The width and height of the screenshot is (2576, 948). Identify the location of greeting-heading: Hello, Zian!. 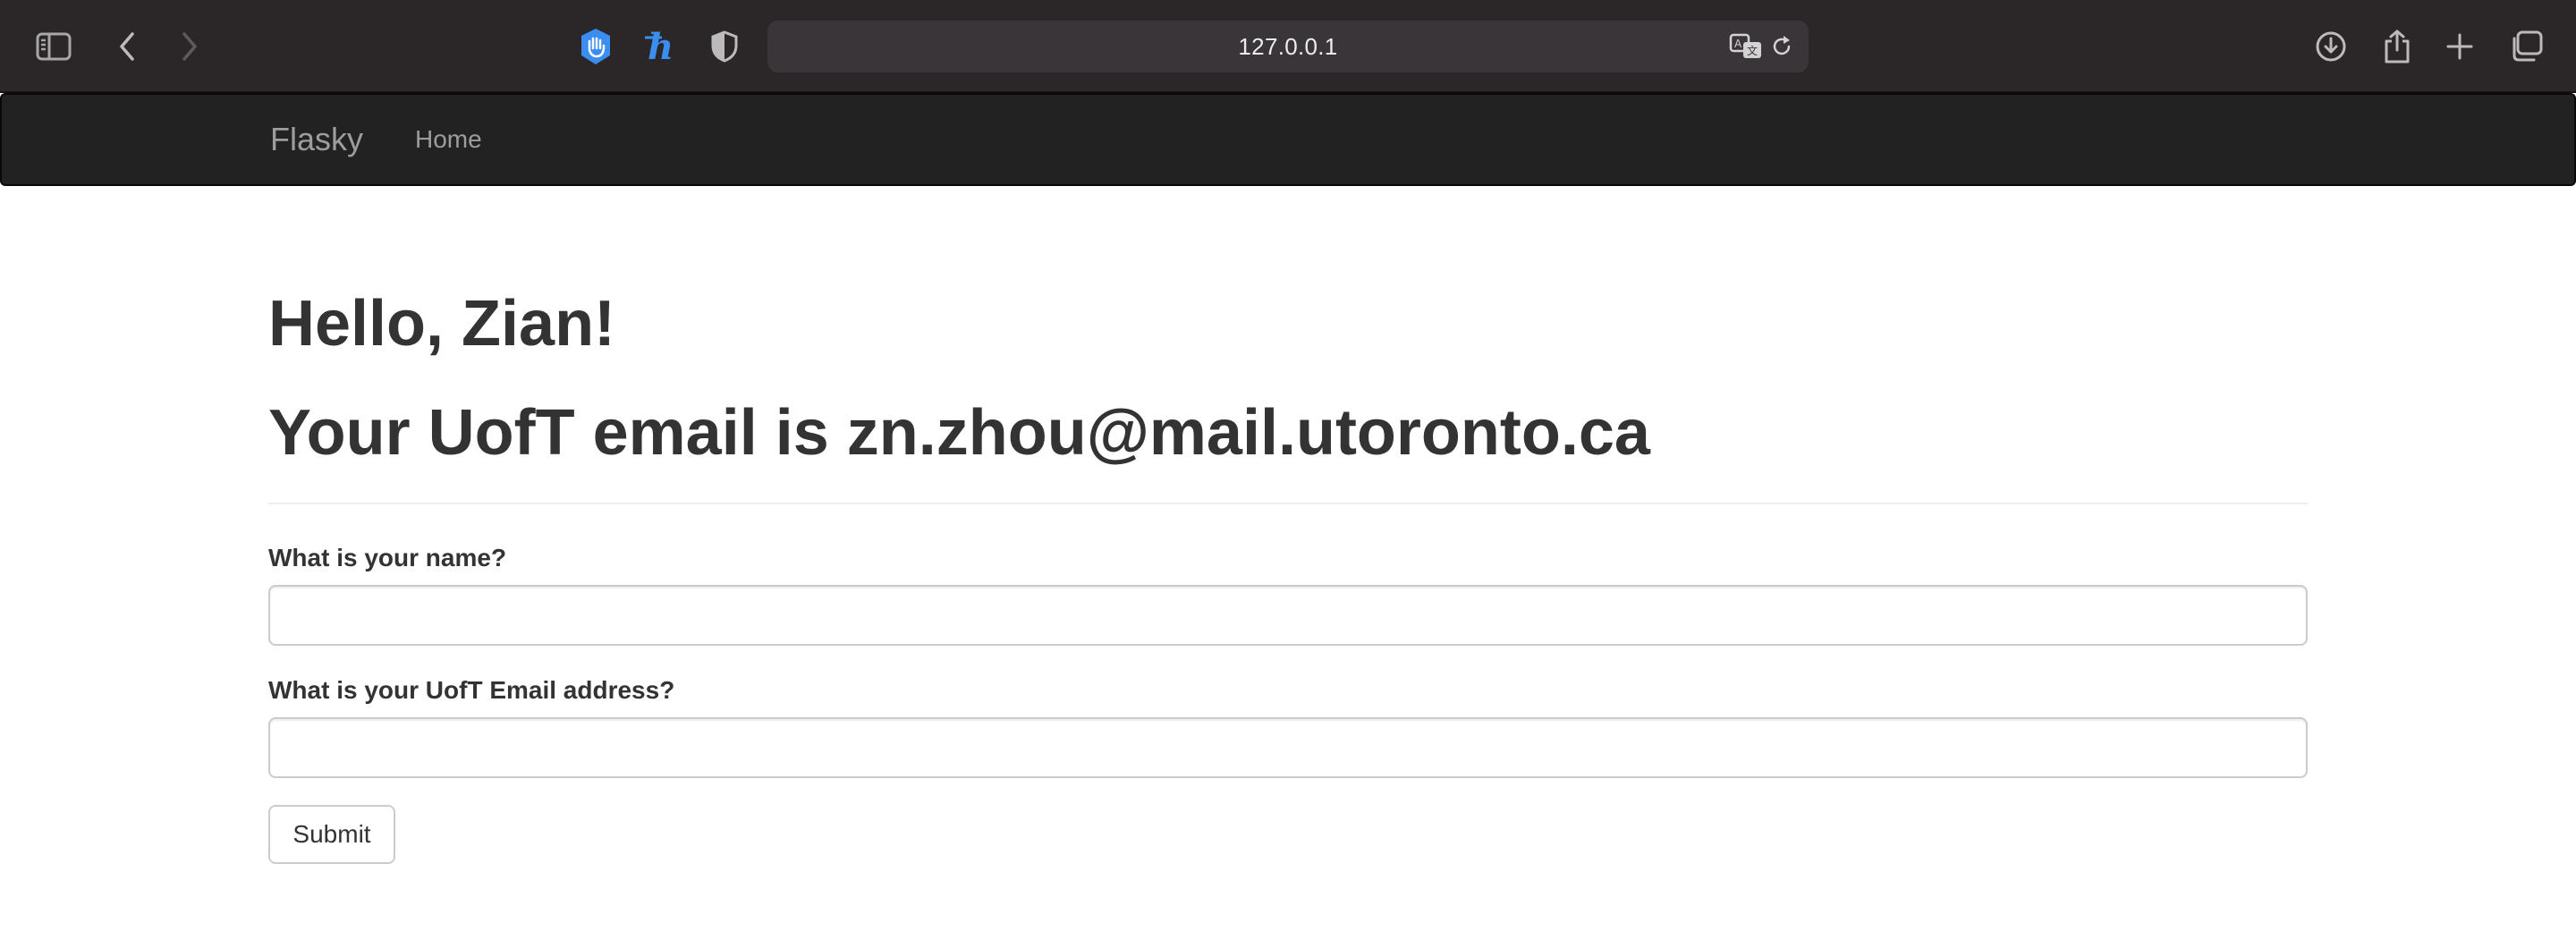
(442, 324).